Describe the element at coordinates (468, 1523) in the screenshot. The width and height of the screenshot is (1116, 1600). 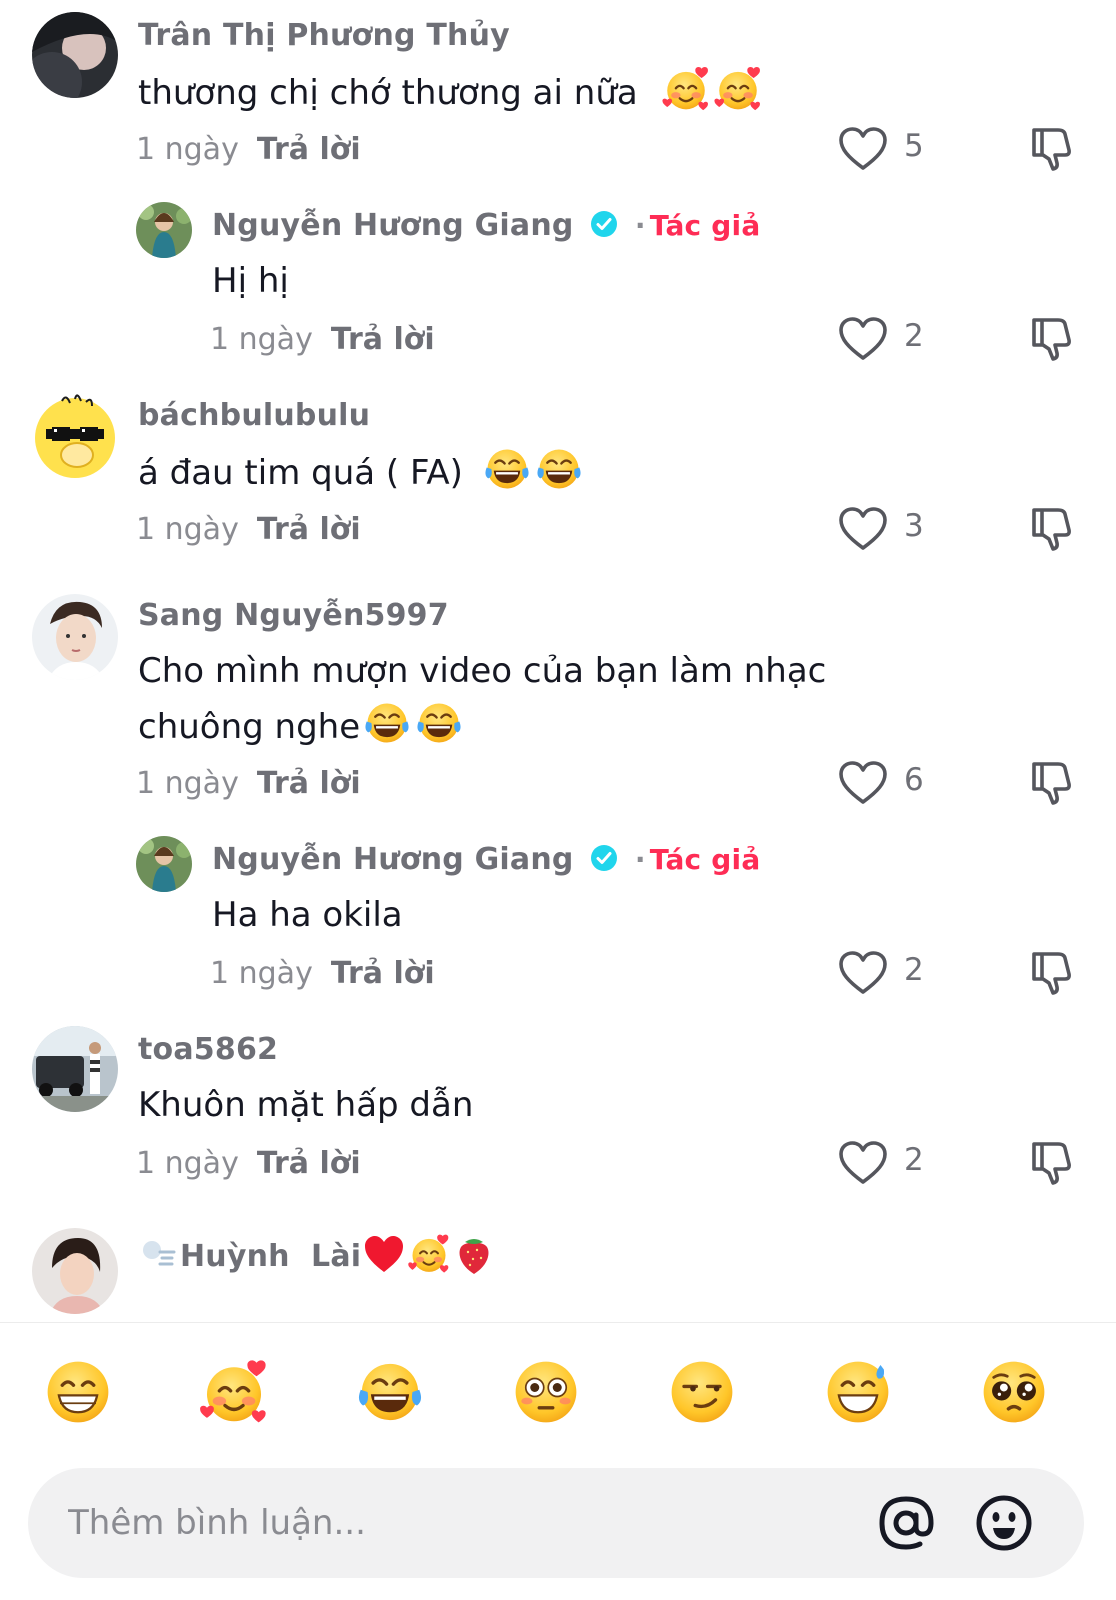
I see `comment-input` at that location.